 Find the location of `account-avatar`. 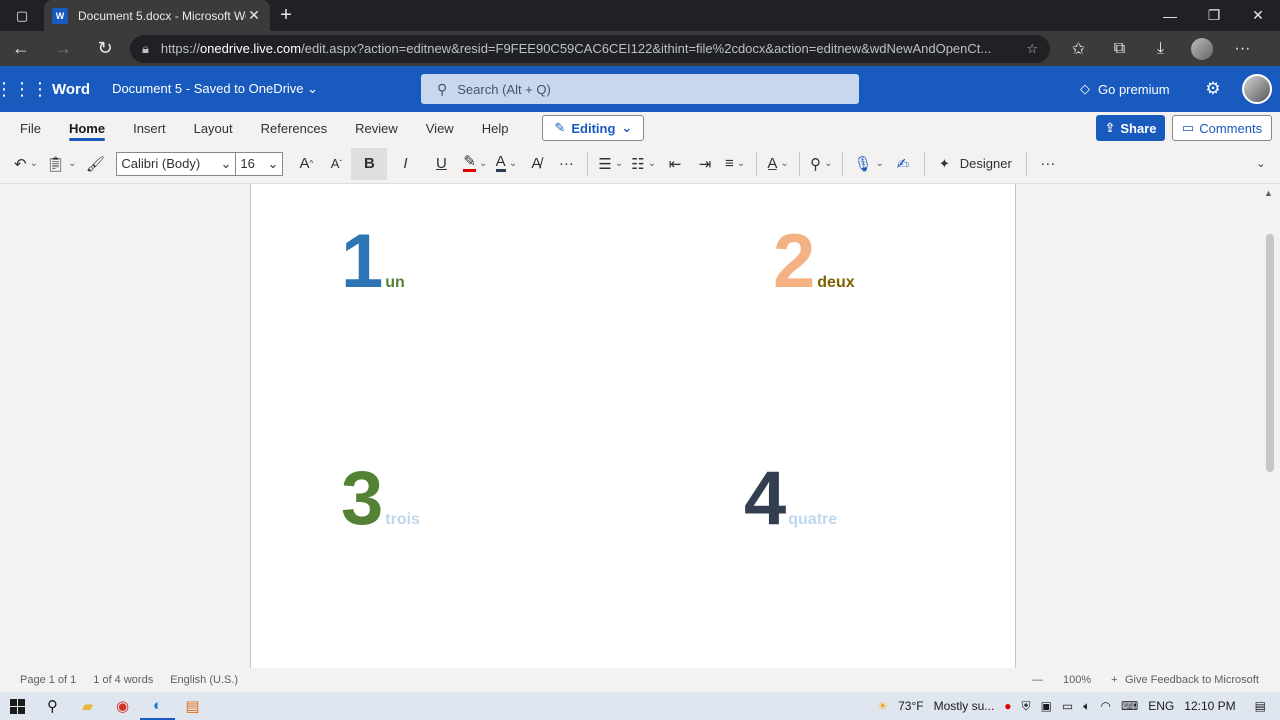

account-avatar is located at coordinates (1257, 89).